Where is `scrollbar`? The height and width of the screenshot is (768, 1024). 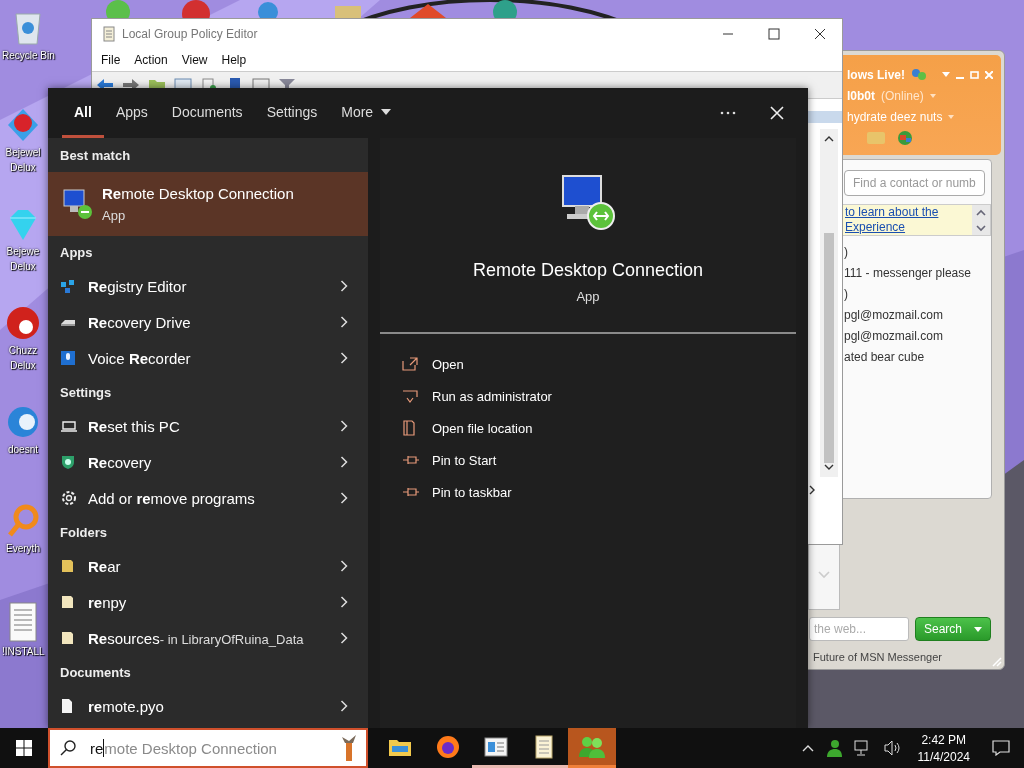
scrollbar is located at coordinates (829, 303).